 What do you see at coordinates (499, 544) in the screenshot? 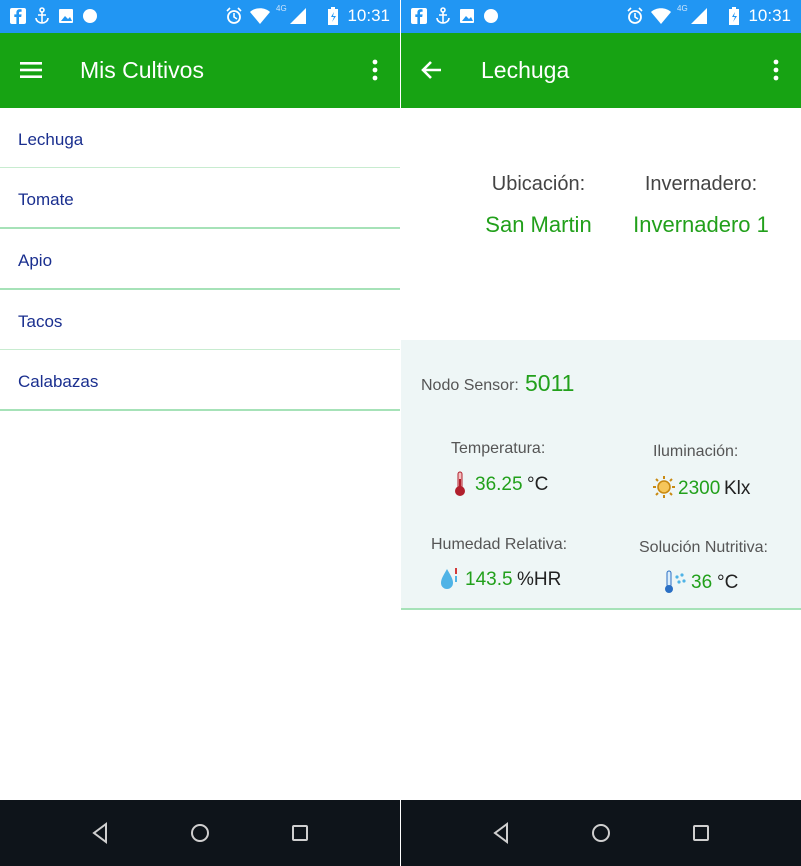
I see `humidity-label: Humedad Relativa:` at bounding box center [499, 544].